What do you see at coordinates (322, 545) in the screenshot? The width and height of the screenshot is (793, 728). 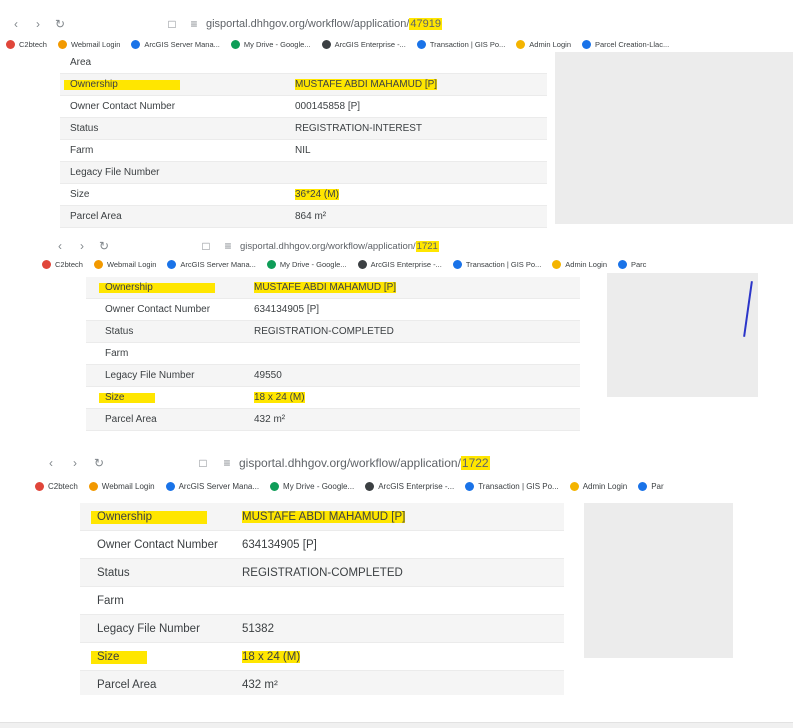 I see `table-row: Owner Contact Number 634134905 [P]` at bounding box center [322, 545].